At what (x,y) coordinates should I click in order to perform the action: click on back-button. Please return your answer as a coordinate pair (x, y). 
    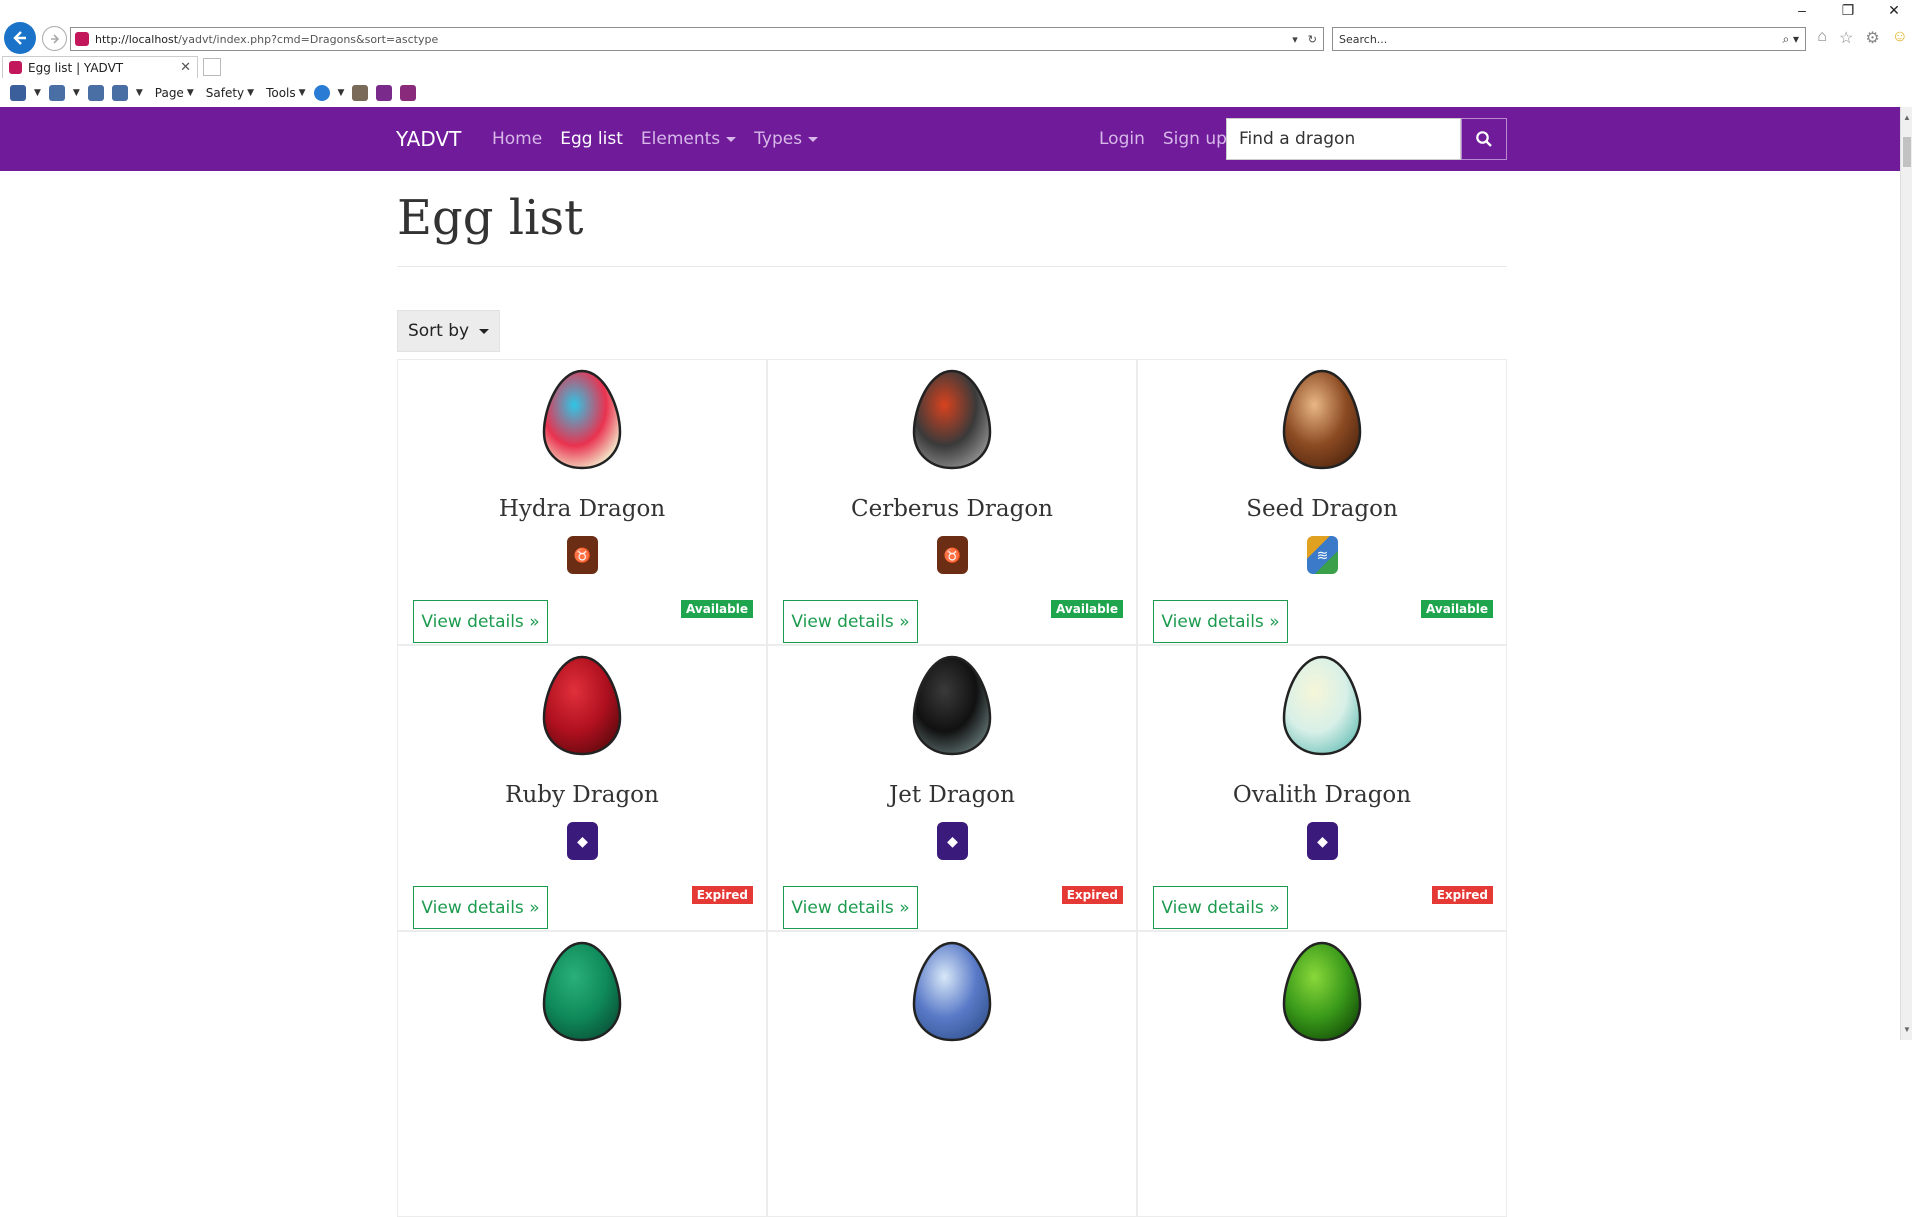
    Looking at the image, I should click on (20, 38).